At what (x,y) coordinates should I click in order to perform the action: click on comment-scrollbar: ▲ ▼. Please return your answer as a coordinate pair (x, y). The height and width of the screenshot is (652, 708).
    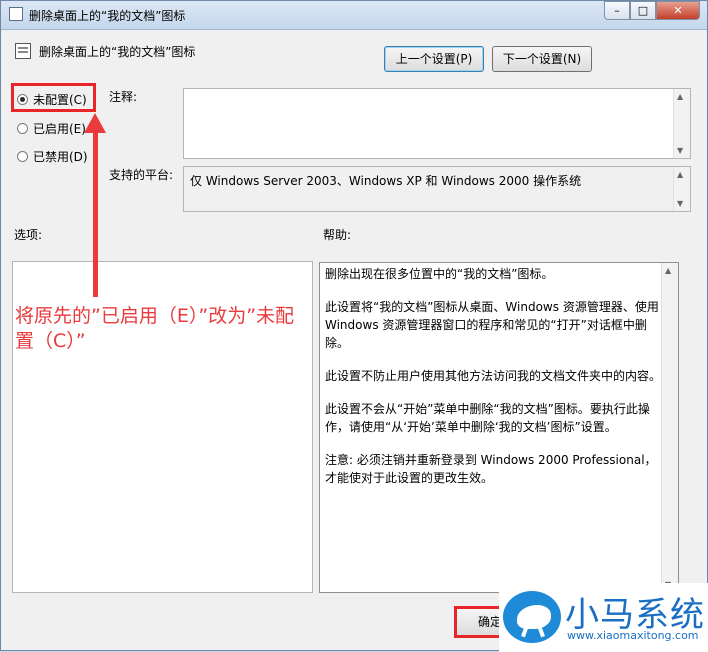
    Looking at the image, I should click on (681, 123).